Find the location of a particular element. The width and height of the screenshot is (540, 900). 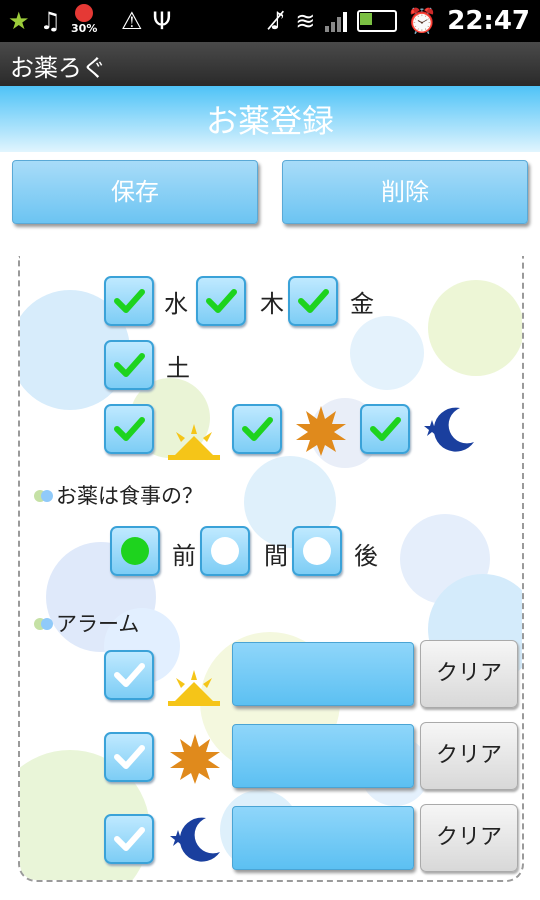

meal-before-radio is located at coordinates (135, 551).